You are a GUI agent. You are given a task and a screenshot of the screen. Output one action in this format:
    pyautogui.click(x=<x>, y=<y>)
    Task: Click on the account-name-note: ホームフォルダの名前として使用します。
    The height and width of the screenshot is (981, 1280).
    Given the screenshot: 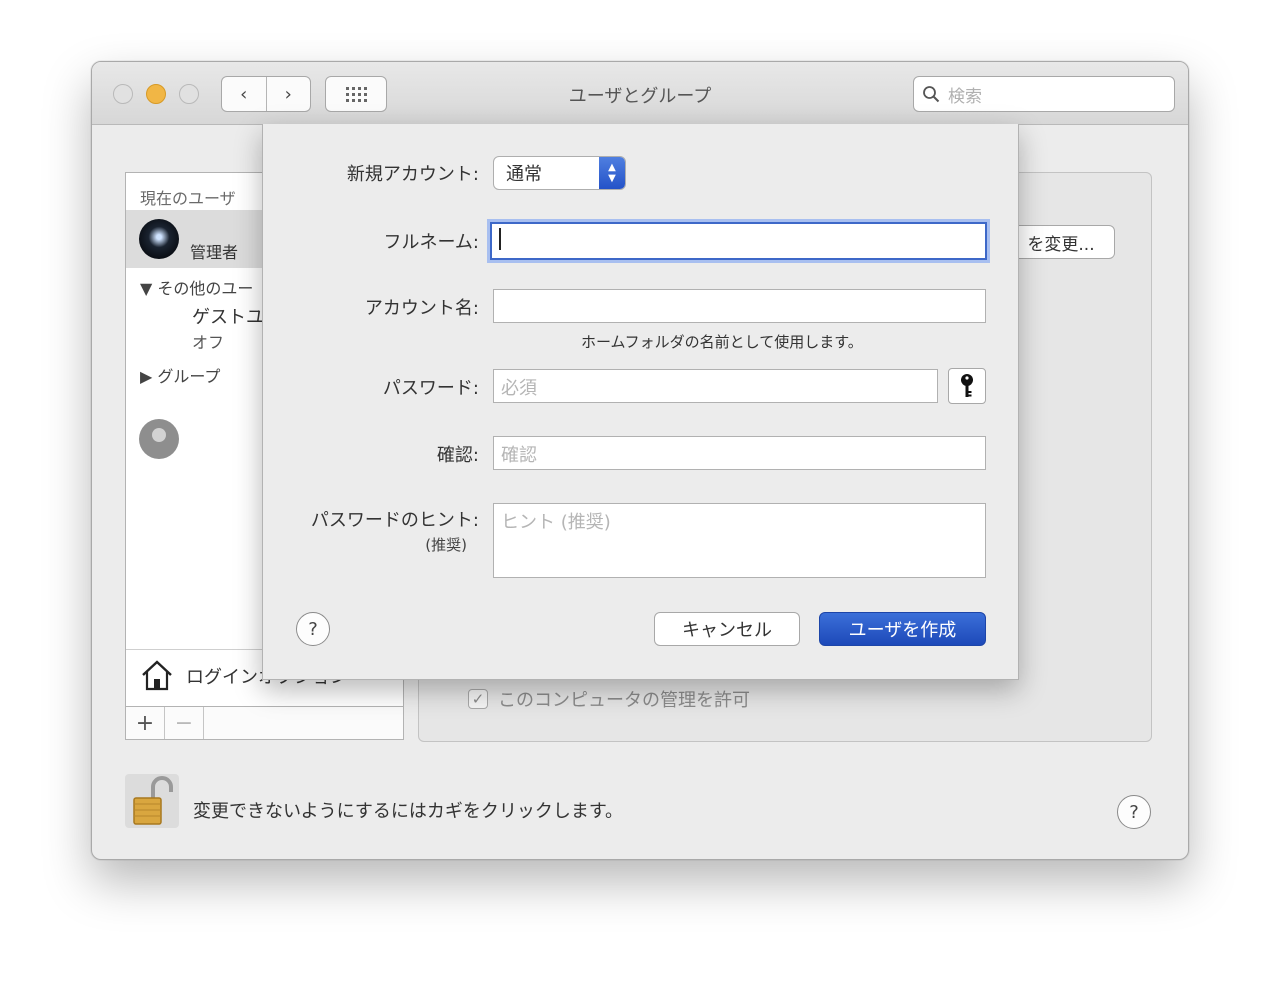 What is the action you would take?
    pyautogui.click(x=722, y=342)
    